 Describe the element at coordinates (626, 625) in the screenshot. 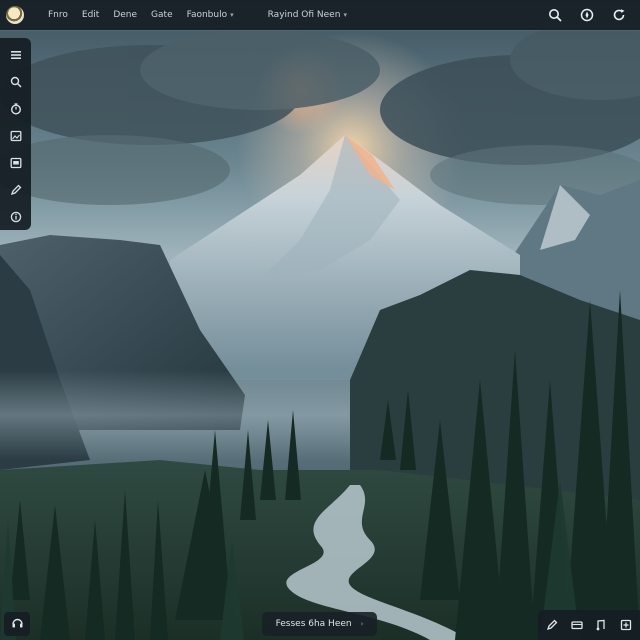

I see `export-icon` at that location.